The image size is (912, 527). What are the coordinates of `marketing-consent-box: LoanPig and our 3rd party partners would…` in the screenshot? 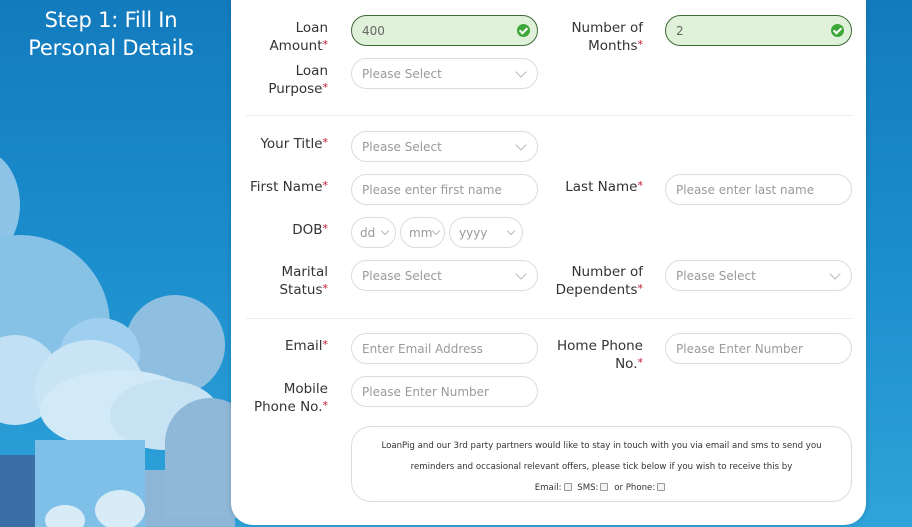 It's located at (601, 464).